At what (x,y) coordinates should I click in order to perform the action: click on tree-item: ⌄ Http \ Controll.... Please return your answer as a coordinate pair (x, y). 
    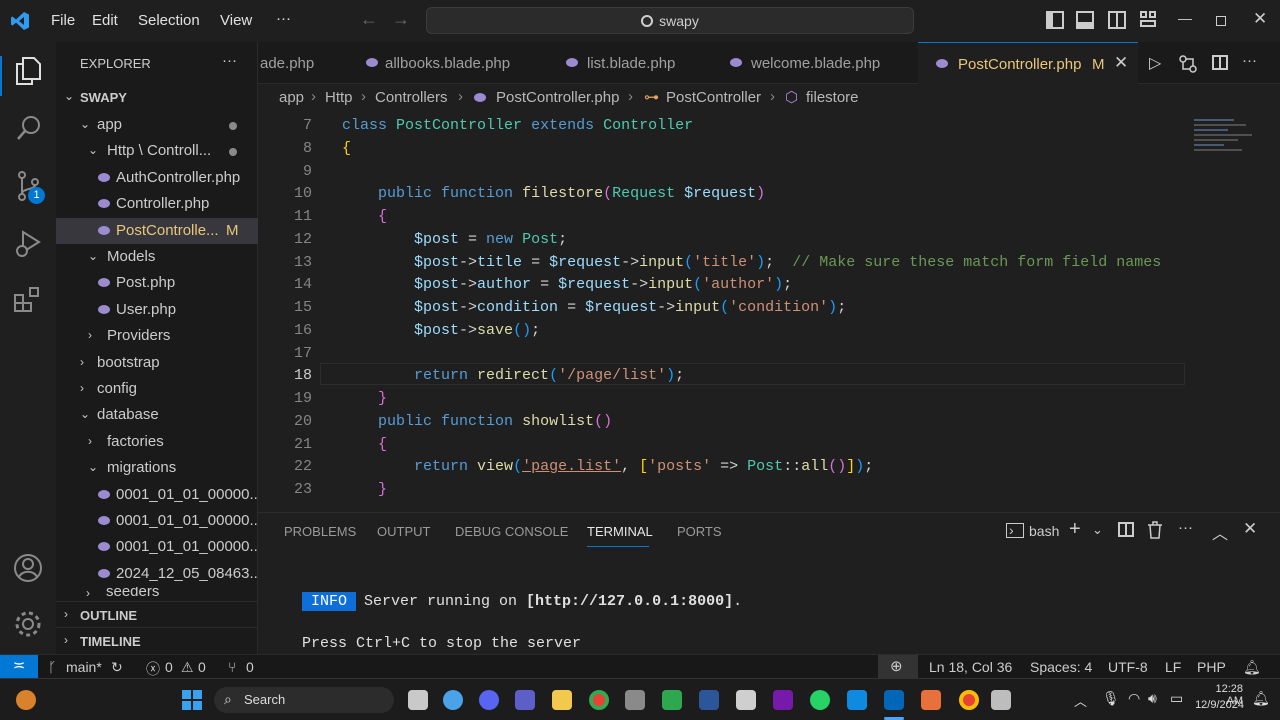
    Looking at the image, I should click on (157, 151).